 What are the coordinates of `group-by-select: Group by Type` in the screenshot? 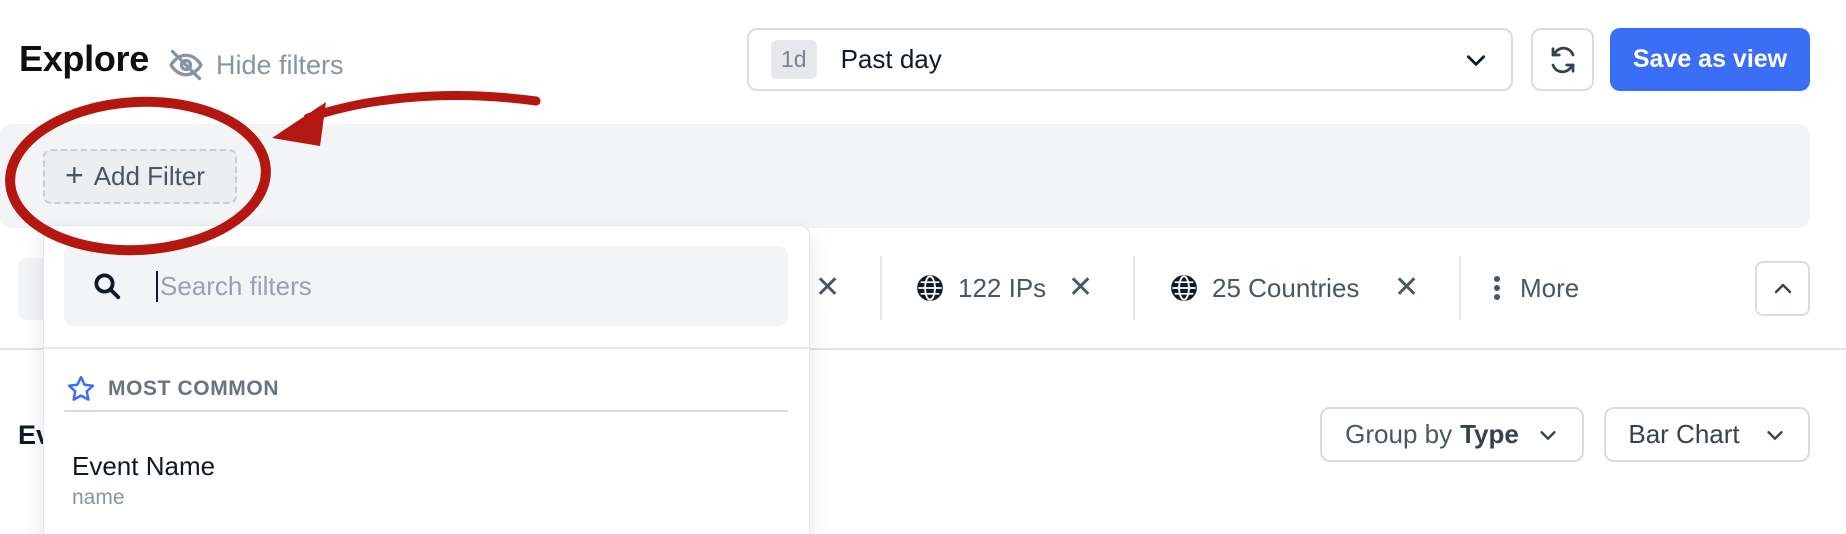 It's located at (1452, 434).